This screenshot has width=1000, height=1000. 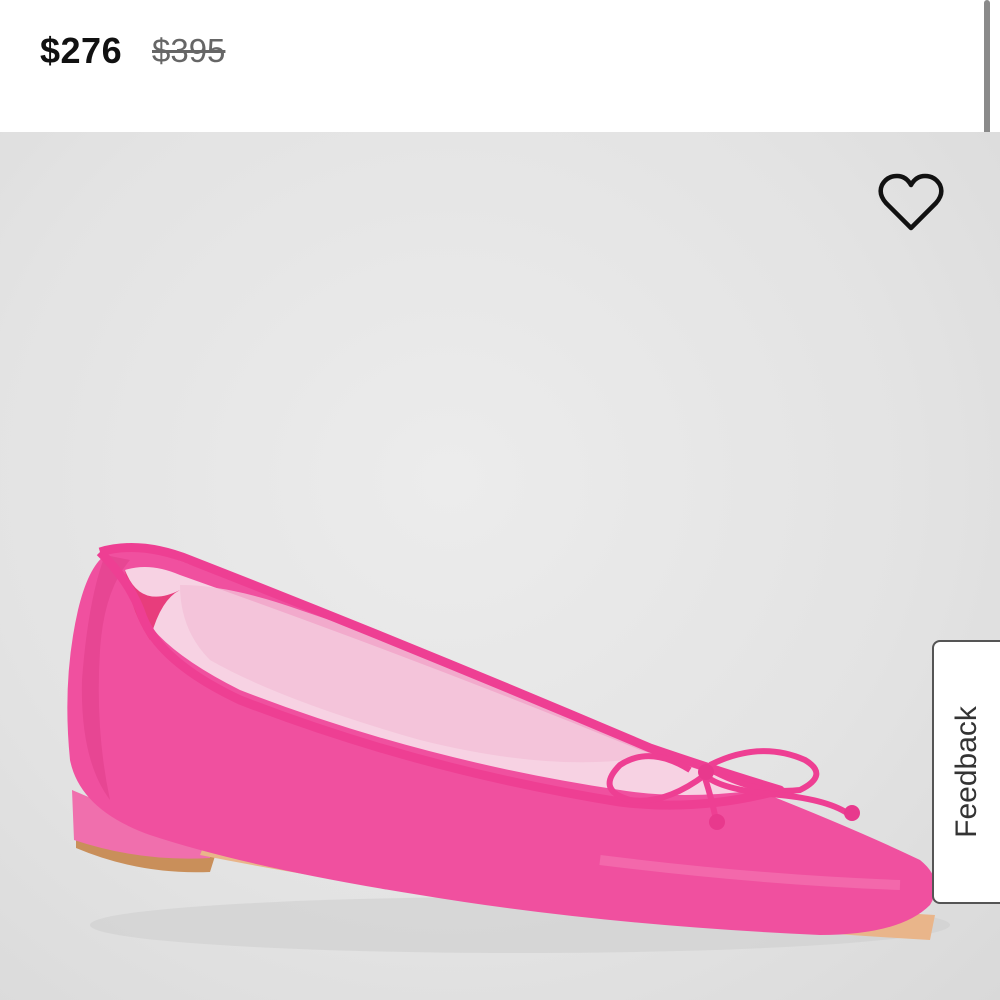 I want to click on wishlist-button, so click(x=911, y=203).